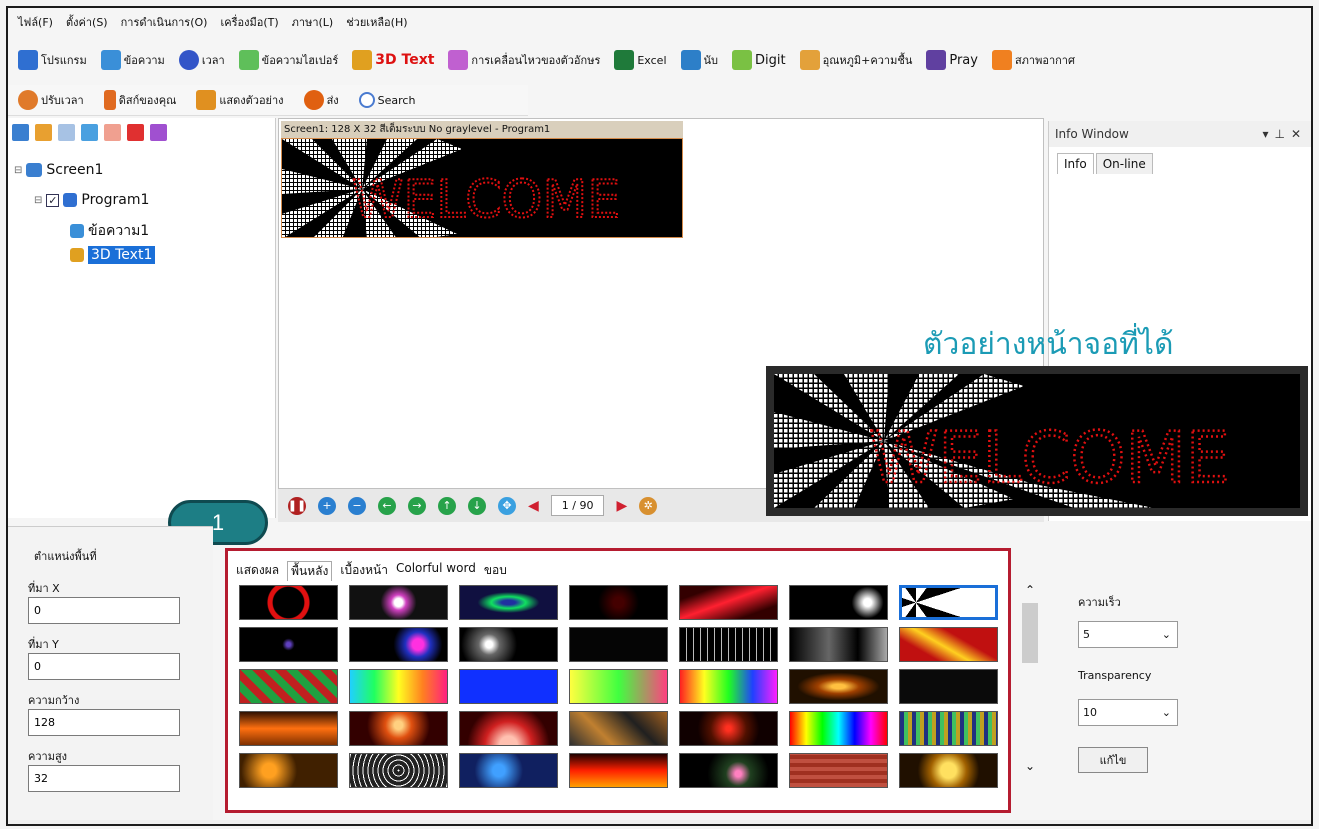 Image resolution: width=1319 pixels, height=829 pixels. What do you see at coordinates (113, 255) in the screenshot?
I see `tree-node-3dtext: 3D Text1` at bounding box center [113, 255].